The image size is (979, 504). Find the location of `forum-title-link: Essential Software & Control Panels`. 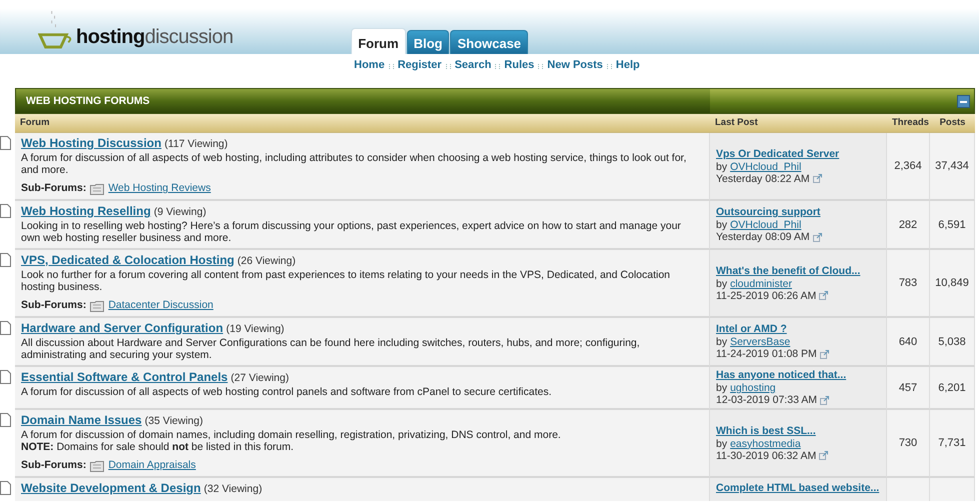

forum-title-link: Essential Software & Control Panels is located at coordinates (124, 377).